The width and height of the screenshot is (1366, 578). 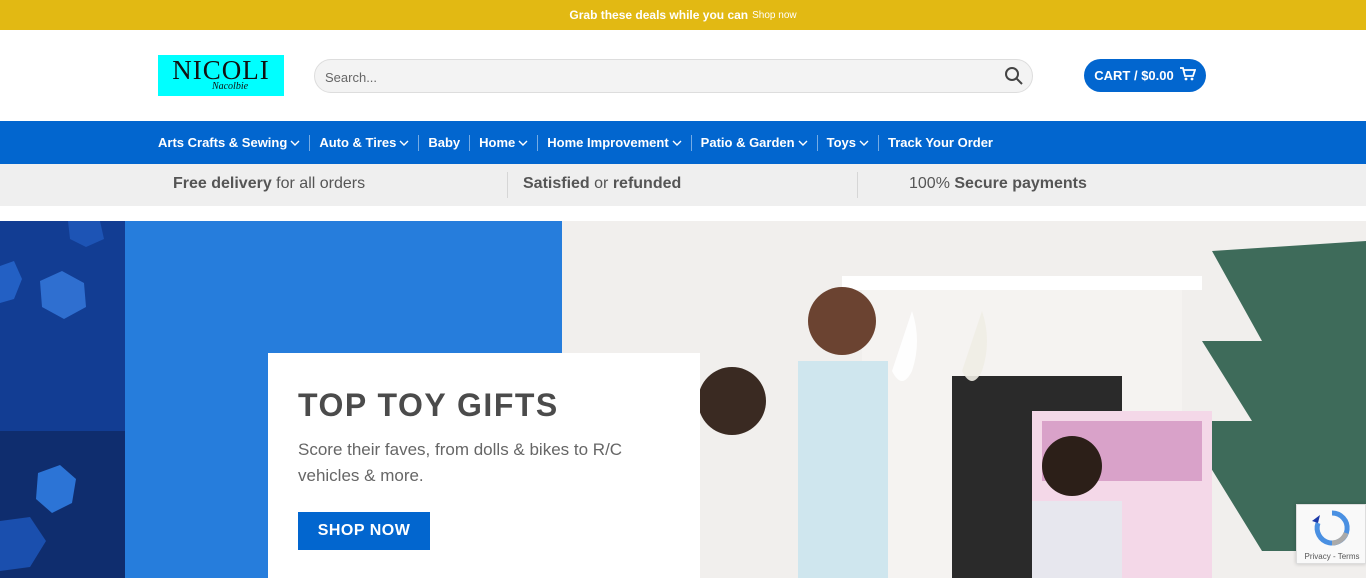 I want to click on feature-satisfied: Satisfied or refunded, so click(x=602, y=184).